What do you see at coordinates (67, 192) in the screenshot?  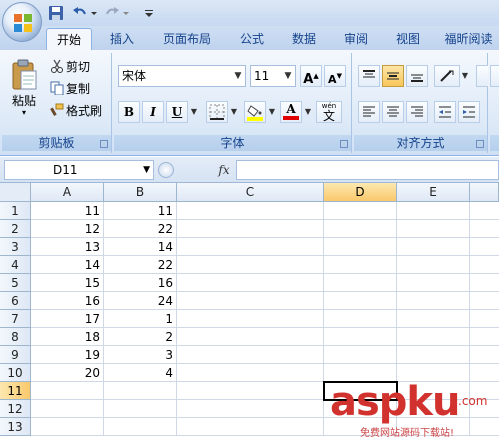 I see `column-header-a: A` at bounding box center [67, 192].